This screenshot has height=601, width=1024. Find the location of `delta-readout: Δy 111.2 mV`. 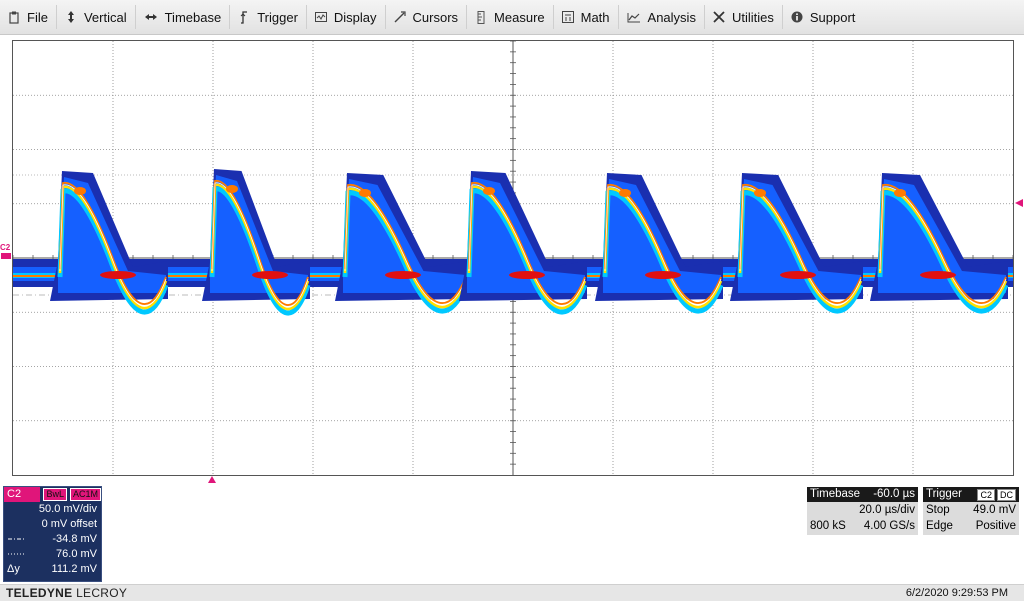

delta-readout: Δy 111.2 mV is located at coordinates (52, 569).